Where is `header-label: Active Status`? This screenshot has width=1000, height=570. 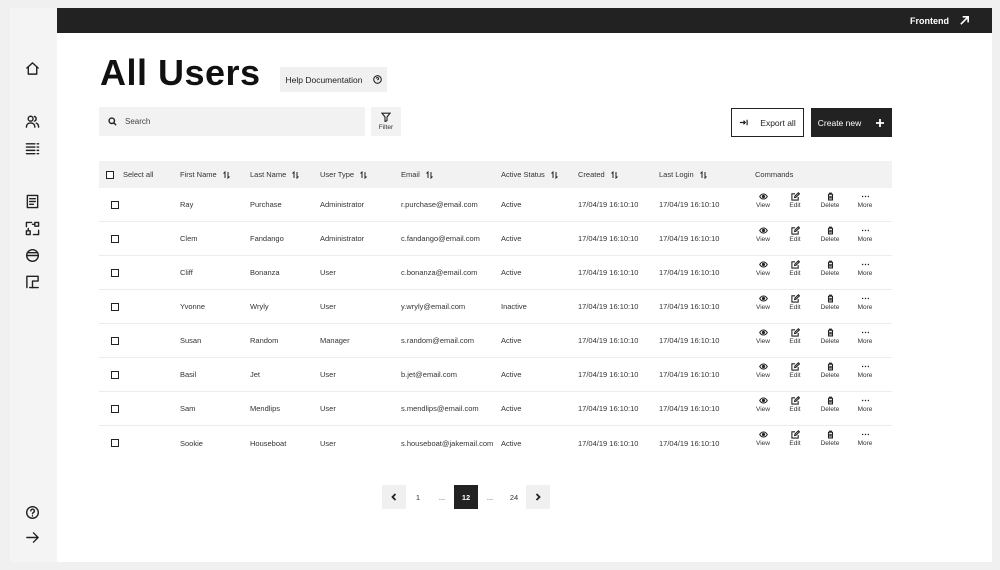 header-label: Active Status is located at coordinates (523, 174).